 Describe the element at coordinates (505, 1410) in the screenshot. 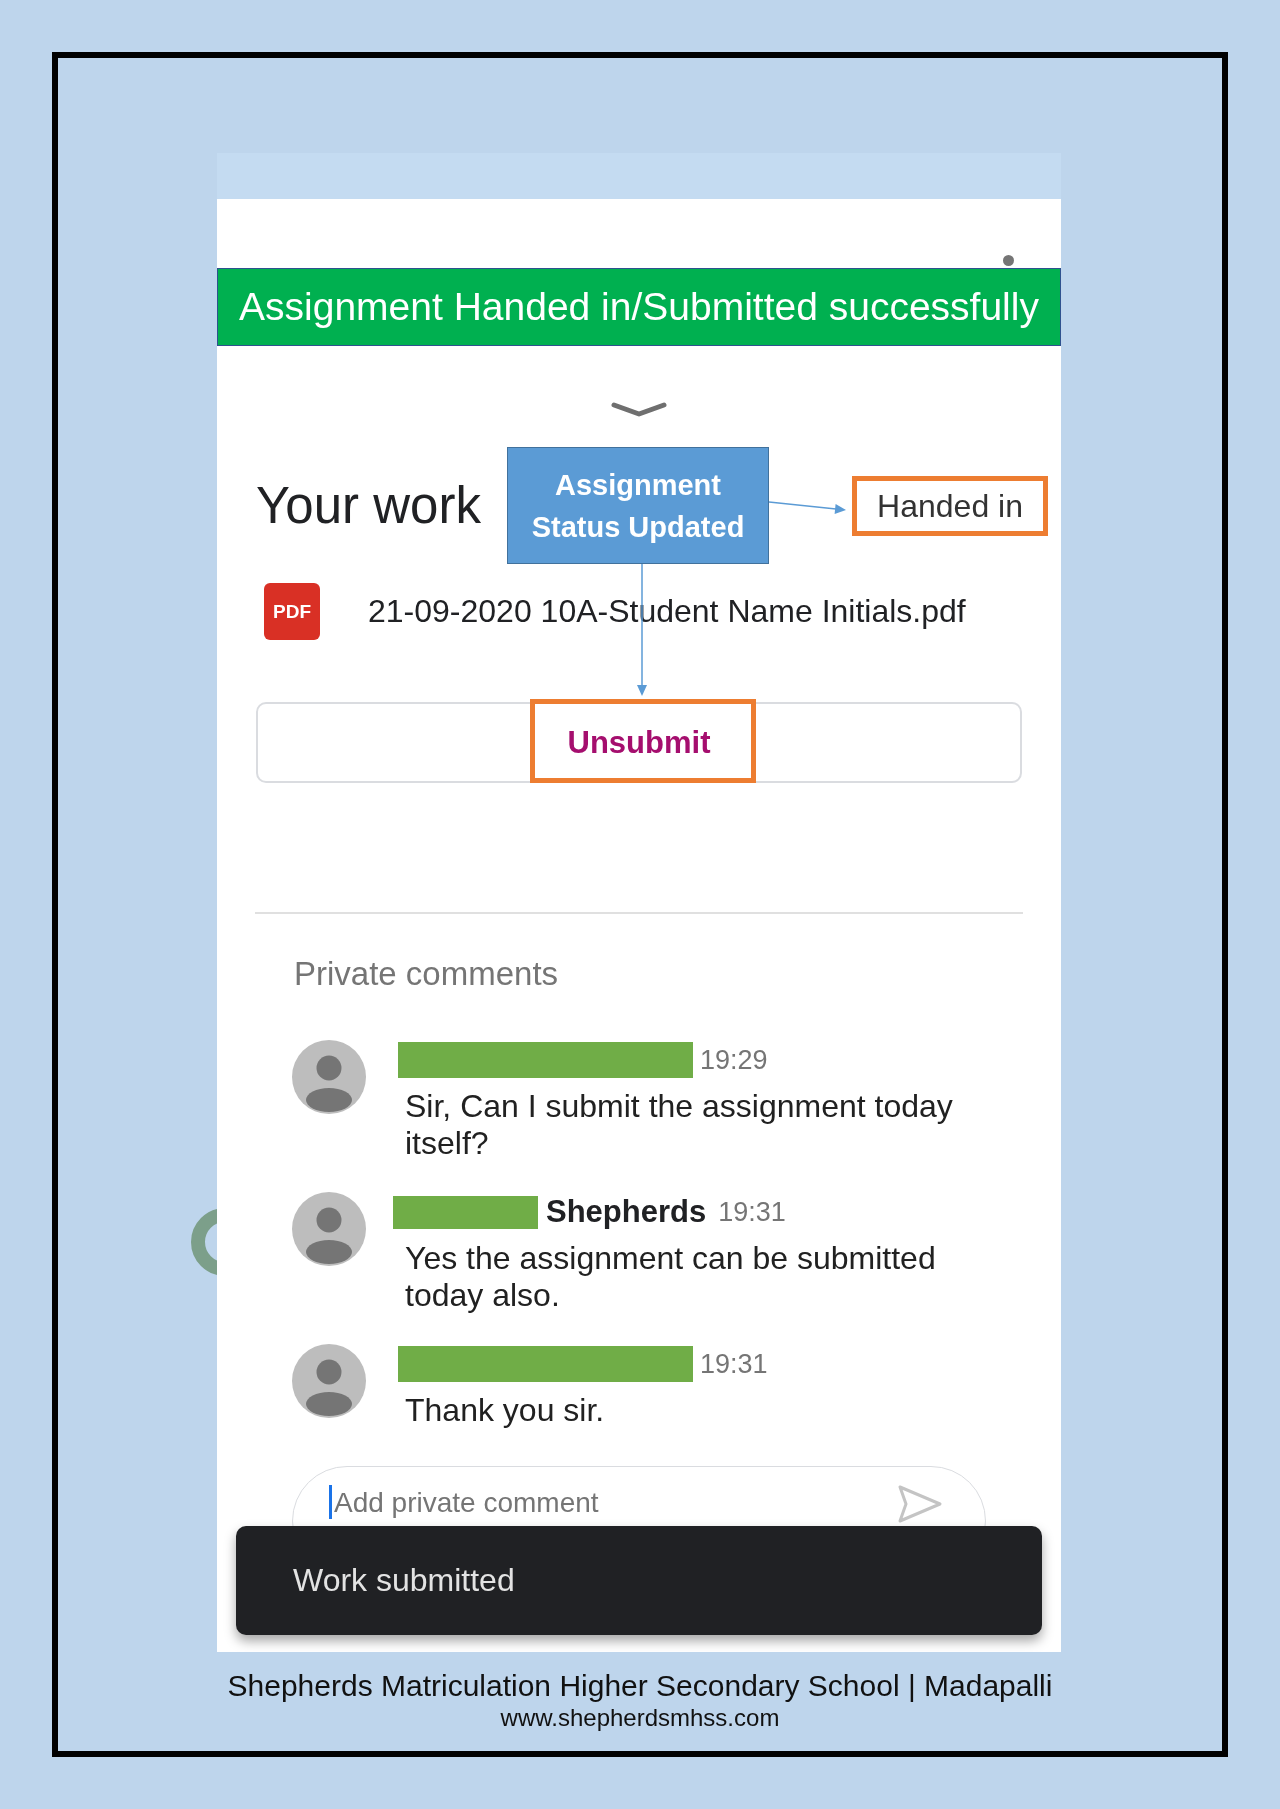

I see `comment-text: Thank you sir.` at that location.